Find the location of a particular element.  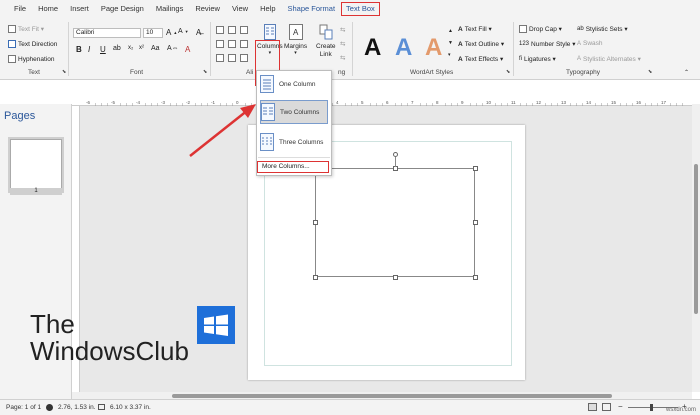

ruler-number: 6 is located at coordinates (387, 102).